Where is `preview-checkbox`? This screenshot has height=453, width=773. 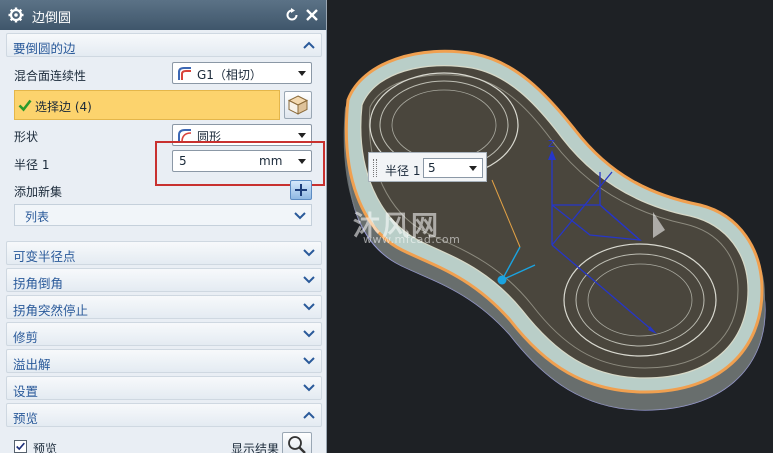 preview-checkbox is located at coordinates (20, 446).